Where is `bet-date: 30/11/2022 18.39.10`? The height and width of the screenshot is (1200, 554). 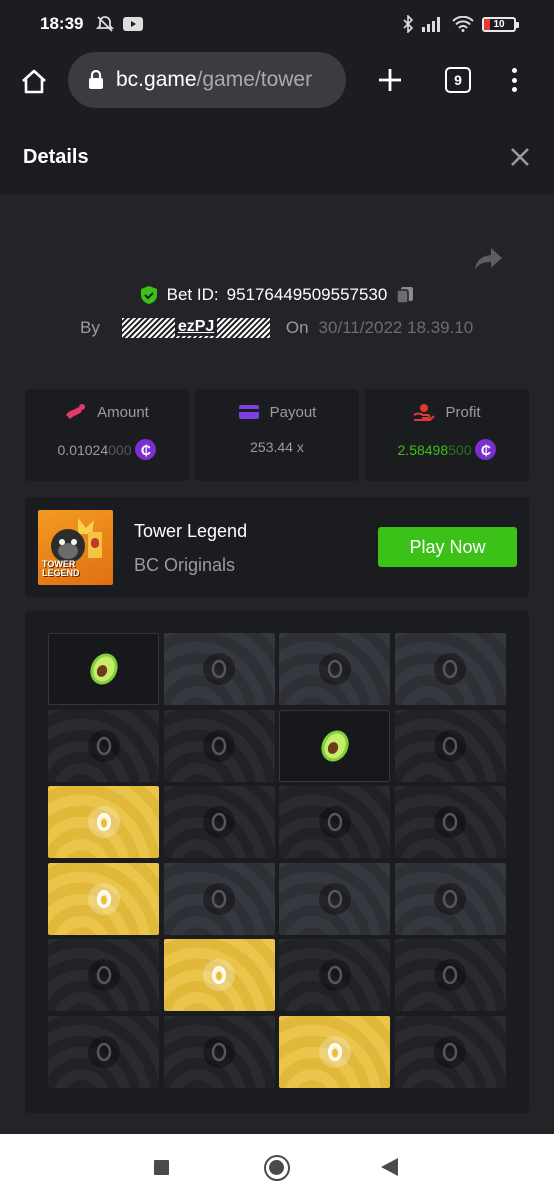
bet-date: 30/11/2022 18.39.10 is located at coordinates (396, 327).